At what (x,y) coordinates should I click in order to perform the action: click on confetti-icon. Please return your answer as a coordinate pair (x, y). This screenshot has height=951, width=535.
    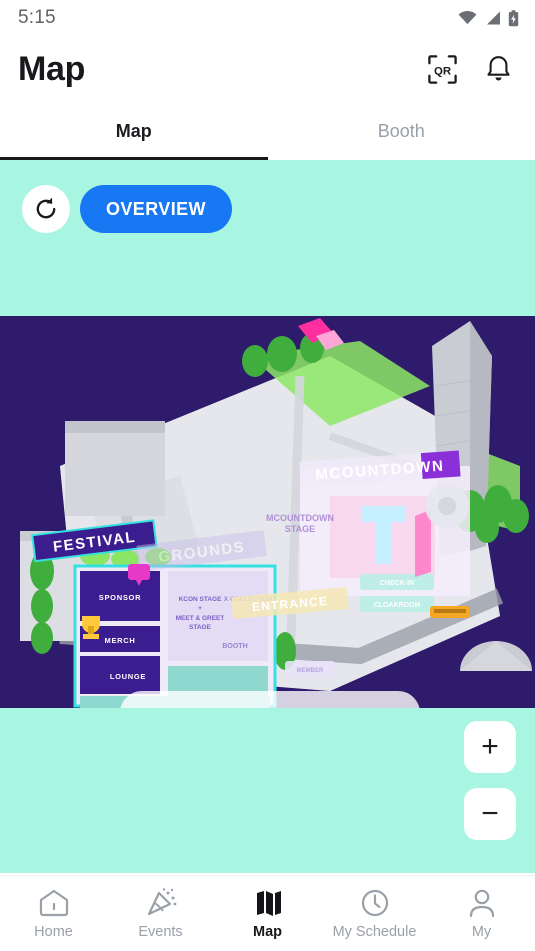
    Looking at the image, I should click on (161, 902).